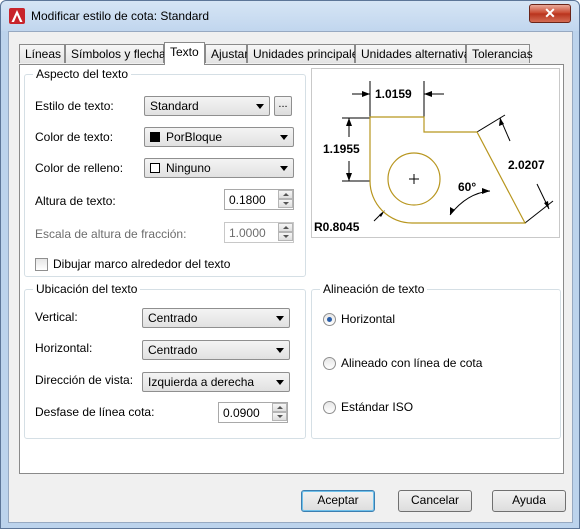 The image size is (580, 529). Describe the element at coordinates (374, 289) in the screenshot. I see `text-alignment-legend: Alineación de texto` at that location.